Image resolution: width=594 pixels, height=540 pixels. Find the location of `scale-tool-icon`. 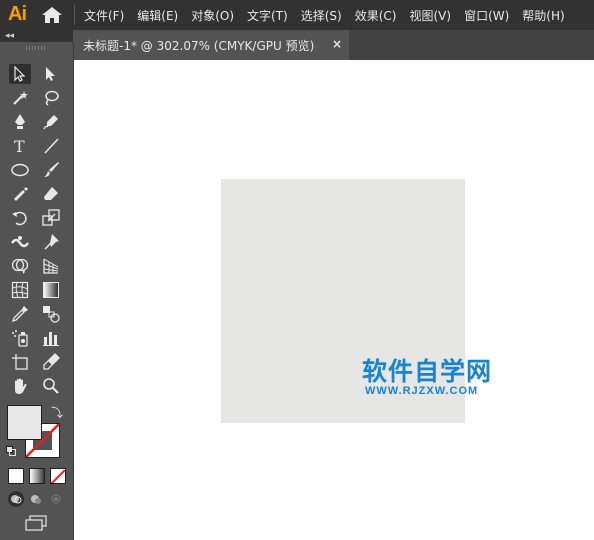

scale-tool-icon is located at coordinates (51, 218).